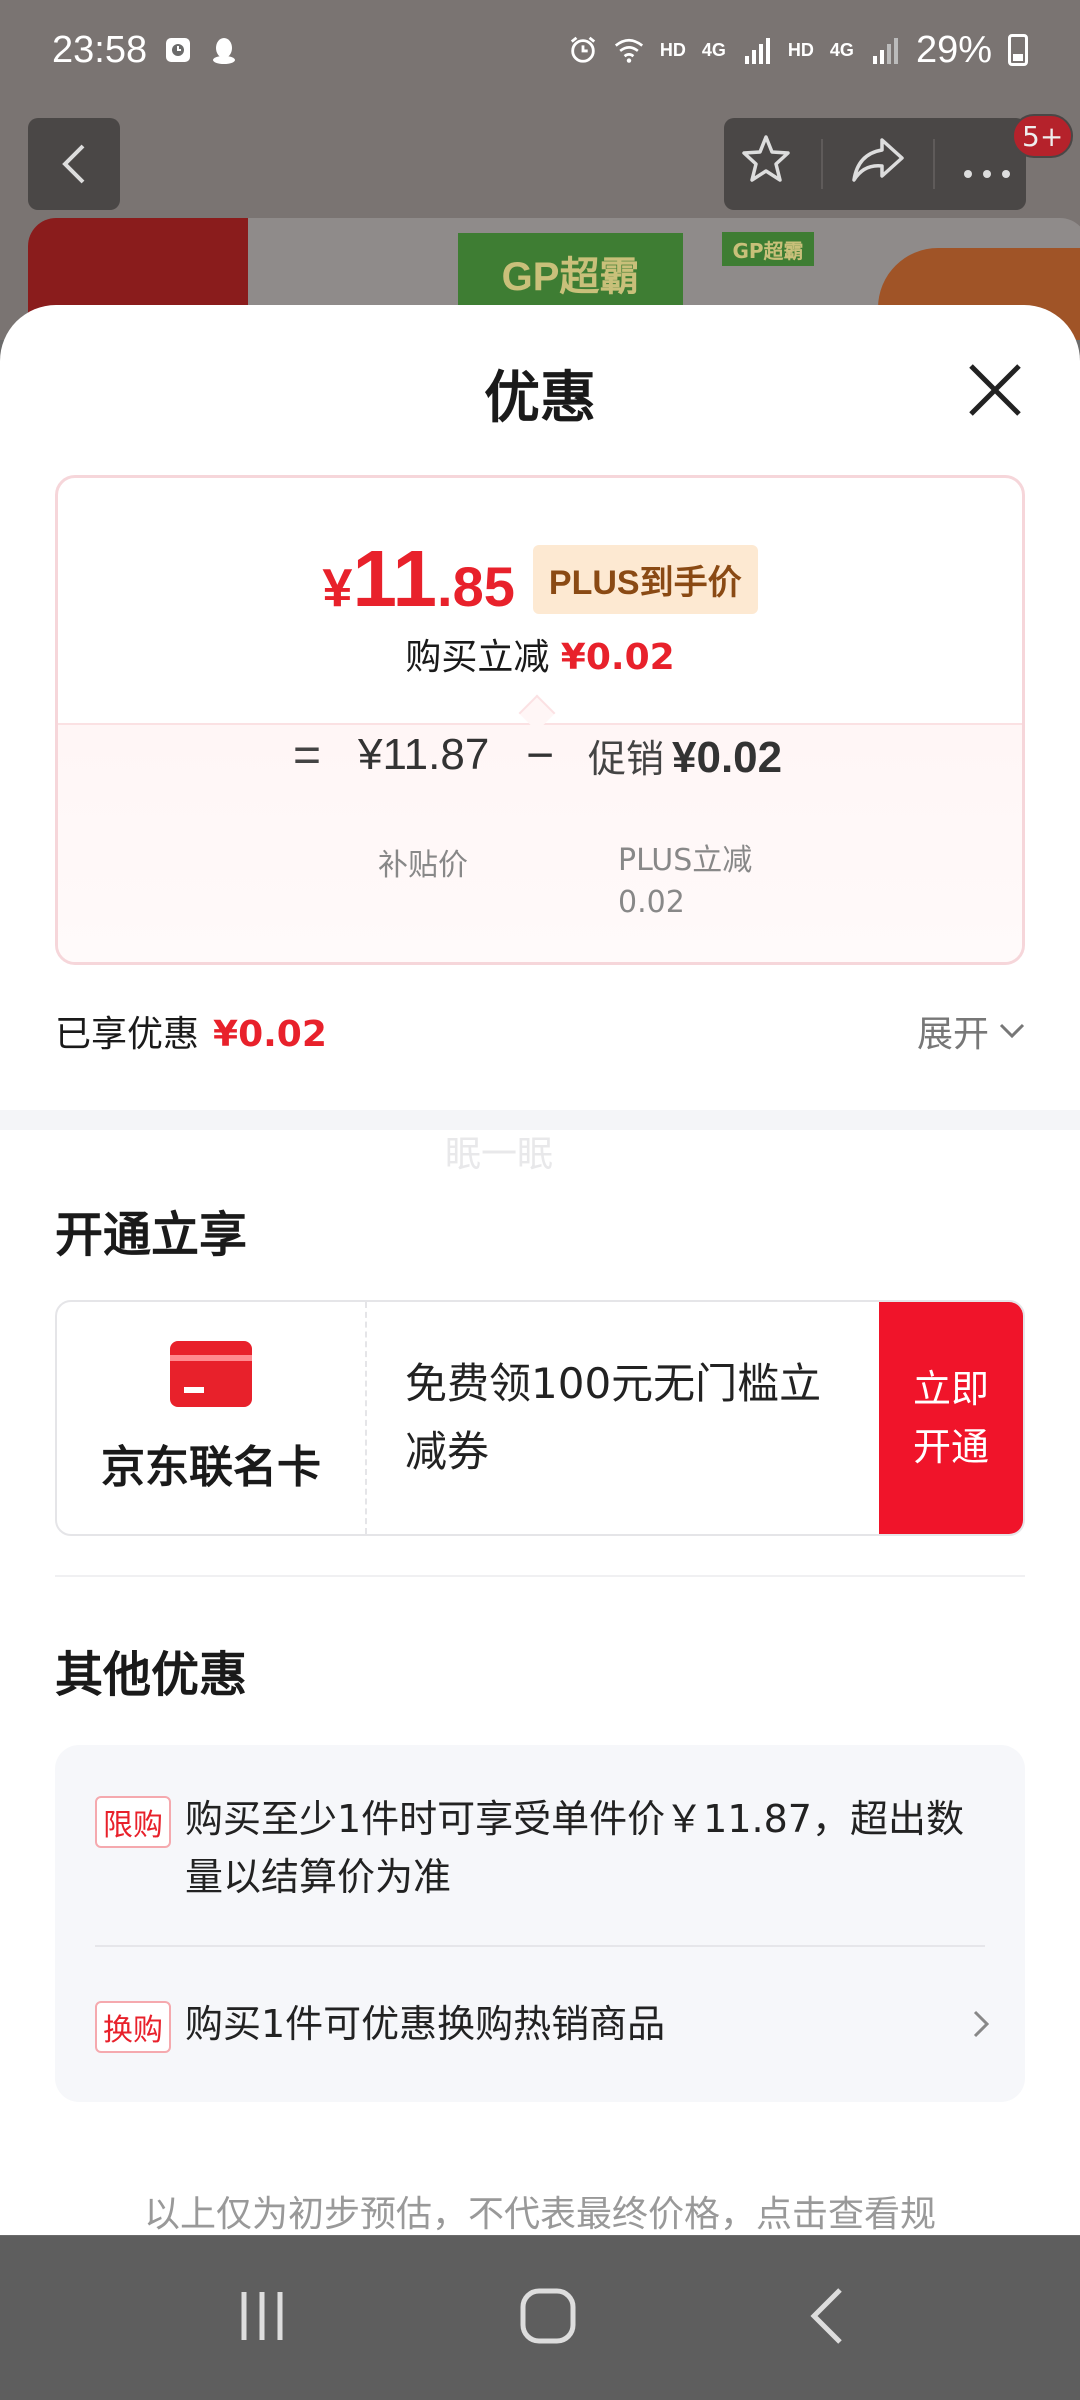 The height and width of the screenshot is (2400, 1080). I want to click on network-4g-label: 4G, so click(713, 49).